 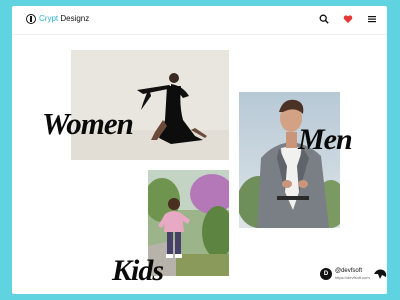 What do you see at coordinates (150, 105) in the screenshot?
I see `women-category-image` at bounding box center [150, 105].